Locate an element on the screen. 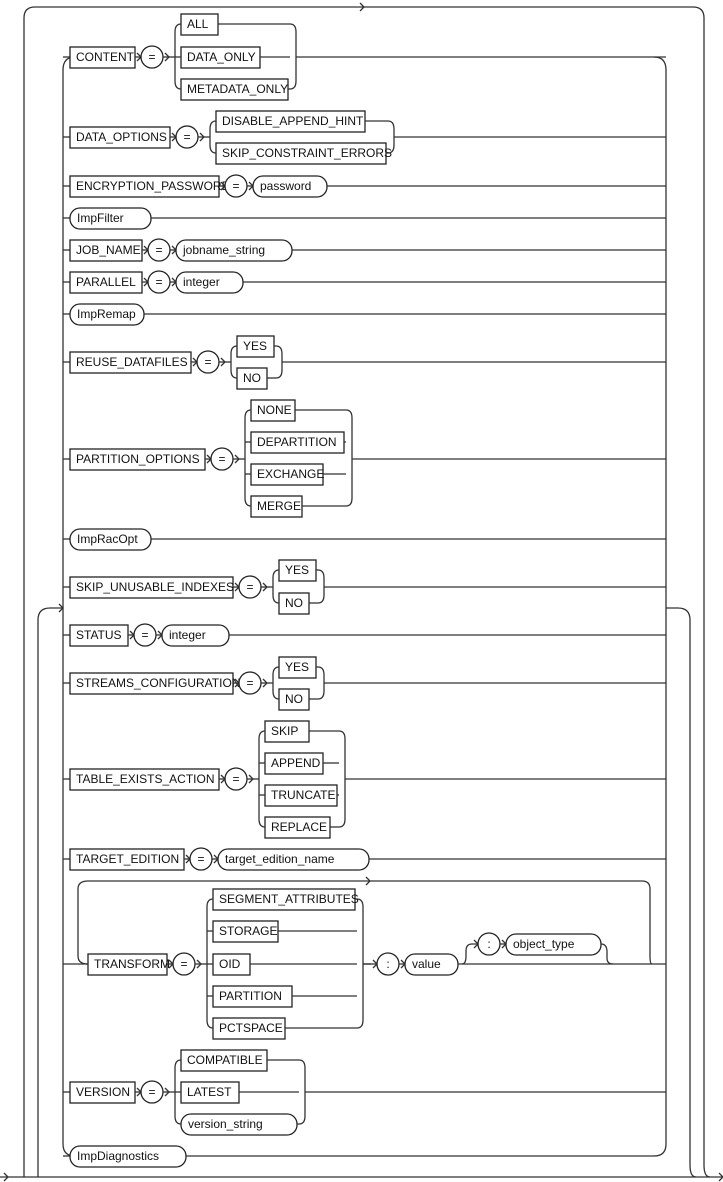  param-jobname-string: jobname_string is located at coordinates (234, 250).